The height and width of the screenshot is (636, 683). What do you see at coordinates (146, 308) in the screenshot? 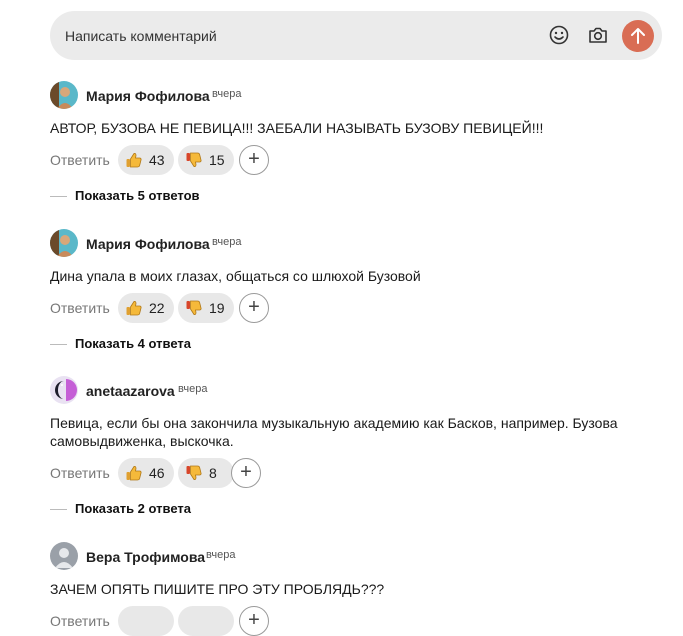
I see `like-button: 22` at bounding box center [146, 308].